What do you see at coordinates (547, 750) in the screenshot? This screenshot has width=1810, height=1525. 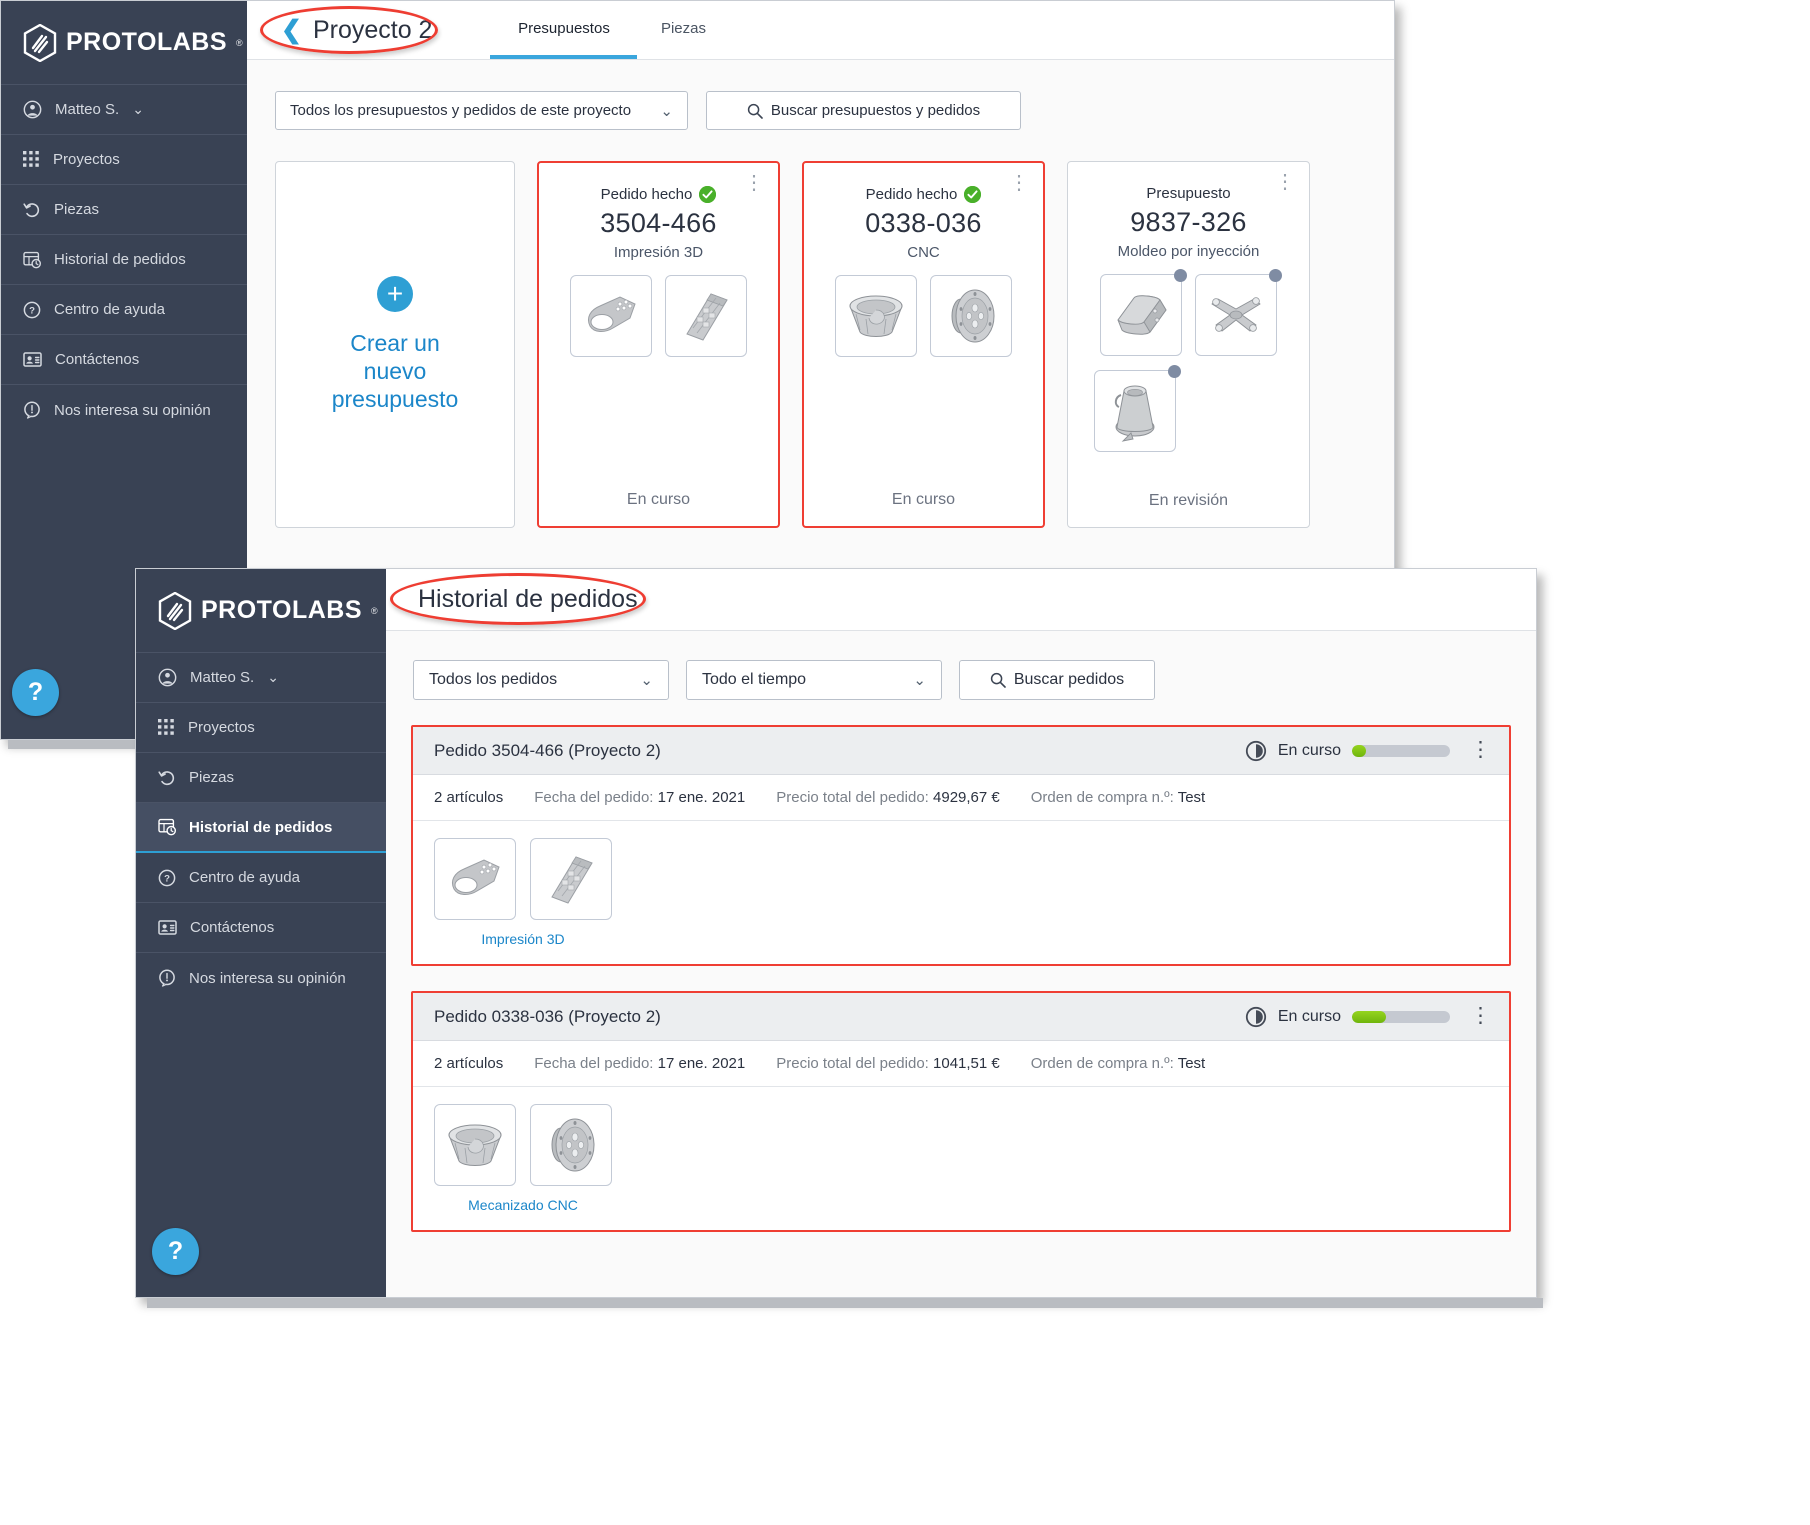 I see `order-title: Pedido 3504-466 (Proyecto 2)` at bounding box center [547, 750].